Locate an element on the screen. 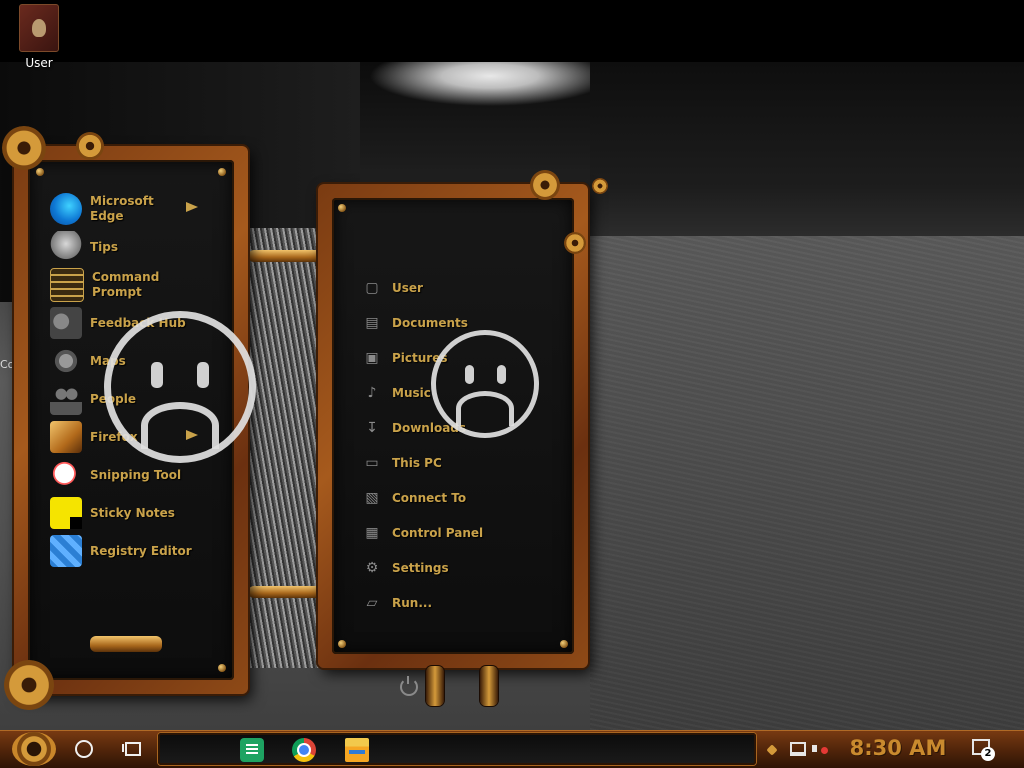 This screenshot has height=768, width=1024. search-circle-icon is located at coordinates (84, 749).